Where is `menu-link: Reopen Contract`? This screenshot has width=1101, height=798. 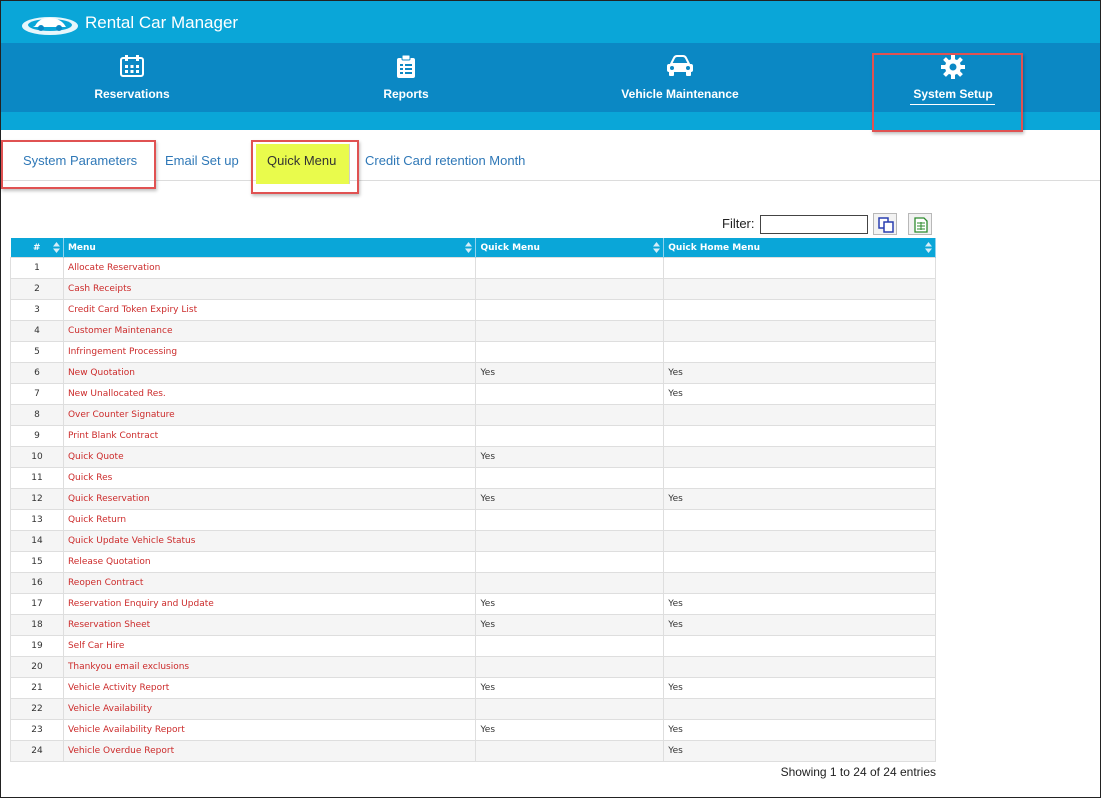
menu-link: Reopen Contract is located at coordinates (269, 583).